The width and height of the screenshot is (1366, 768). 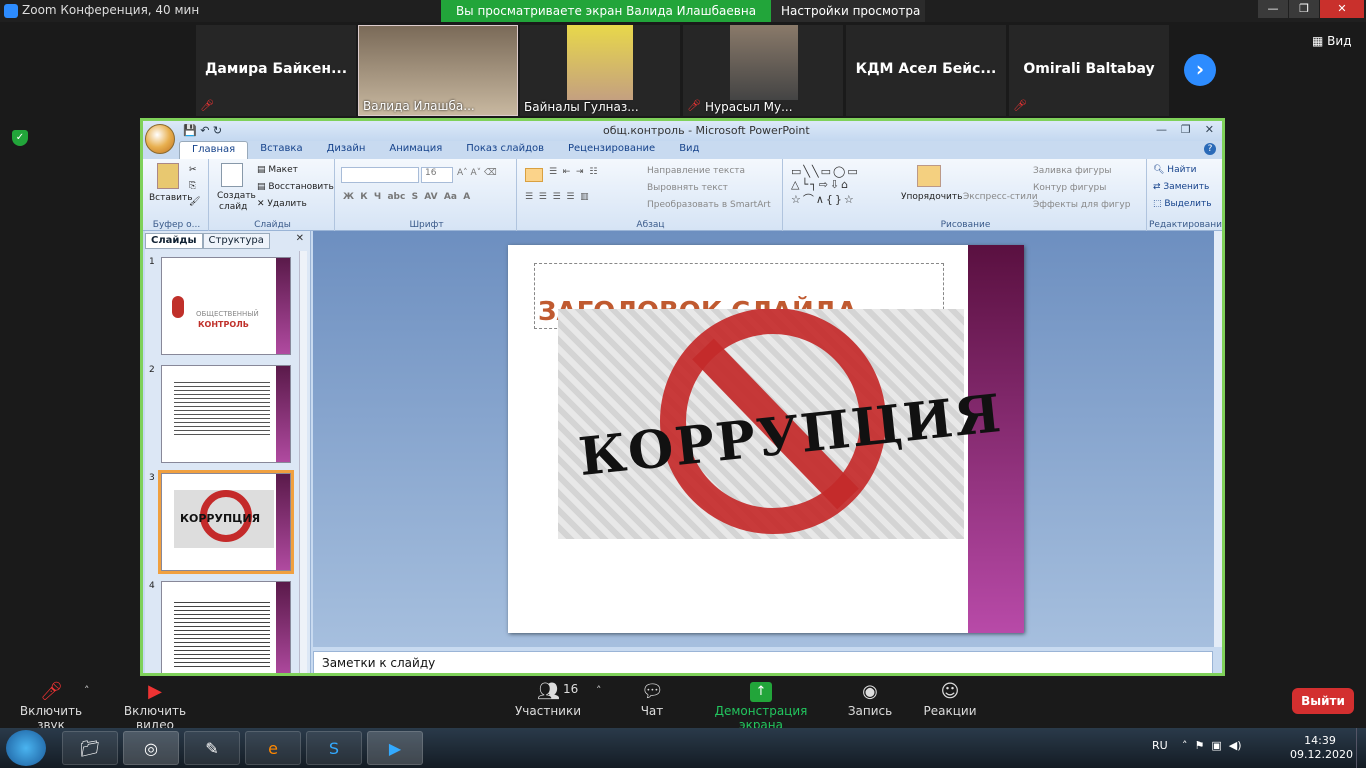 What do you see at coordinates (1212, 745) in the screenshot?
I see `tray-icons: ˄ ⚑ ▣ ◀)` at bounding box center [1212, 745].